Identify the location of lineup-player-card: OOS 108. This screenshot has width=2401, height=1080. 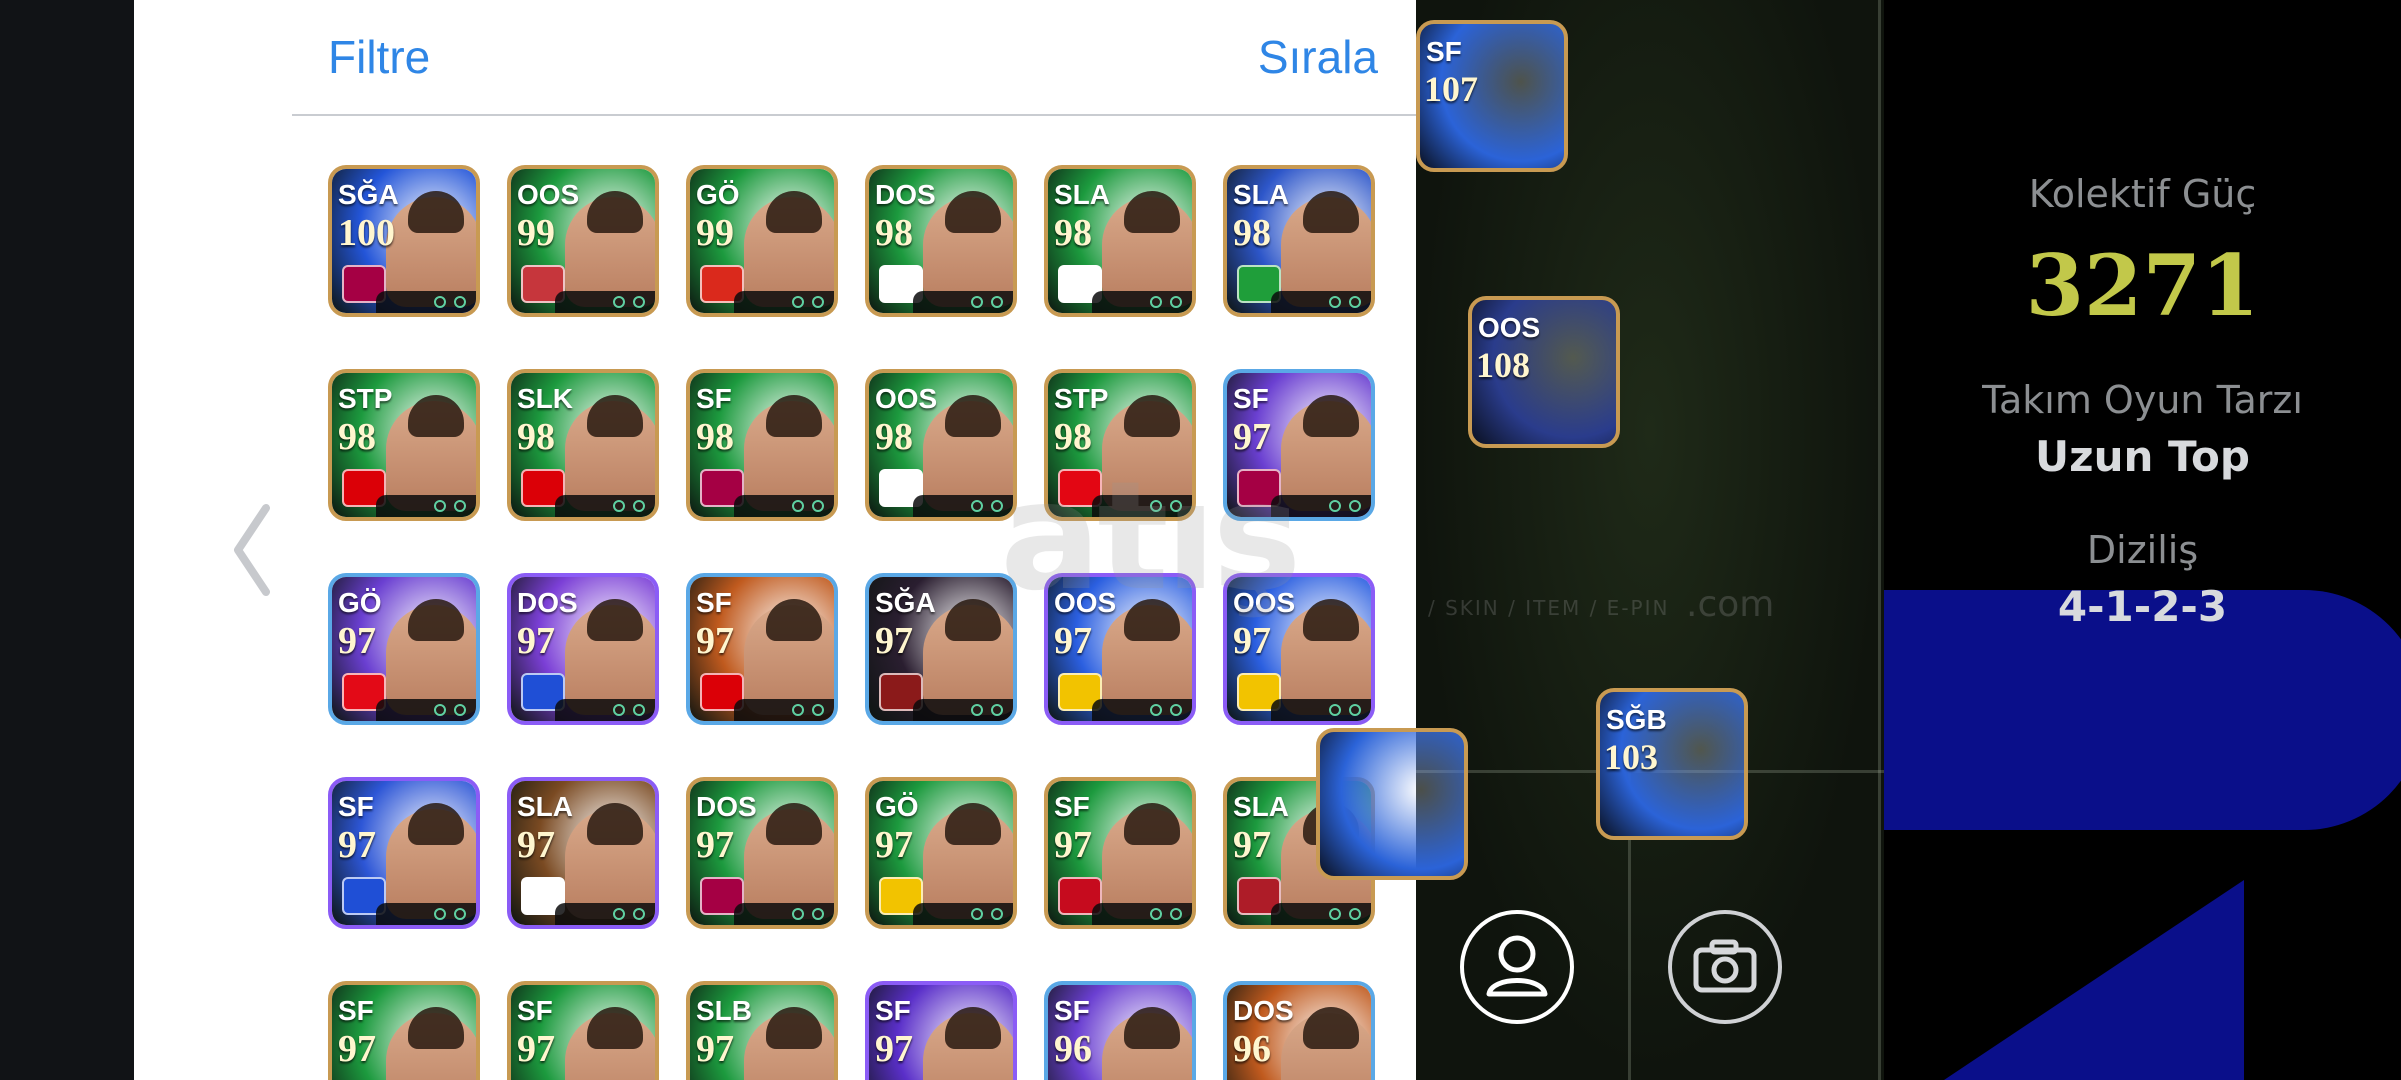
(1544, 372).